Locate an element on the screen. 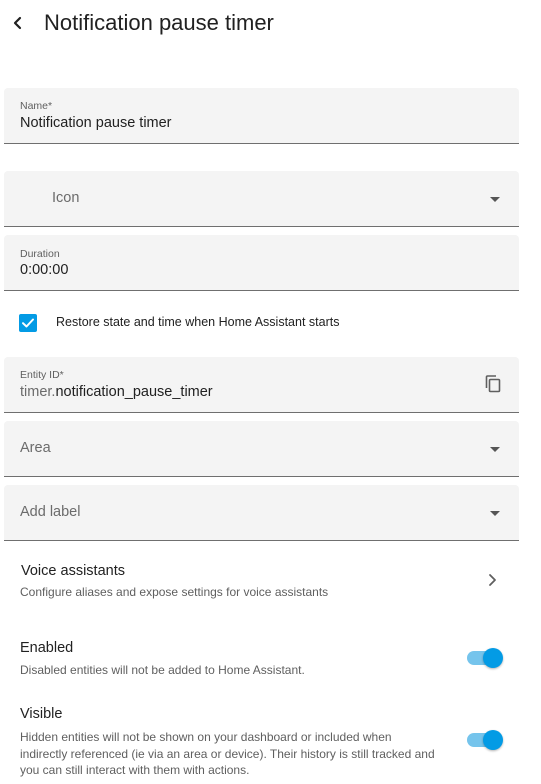 This screenshot has width=541, height=784. icon-picker-placeholder: Icon is located at coordinates (66, 198).